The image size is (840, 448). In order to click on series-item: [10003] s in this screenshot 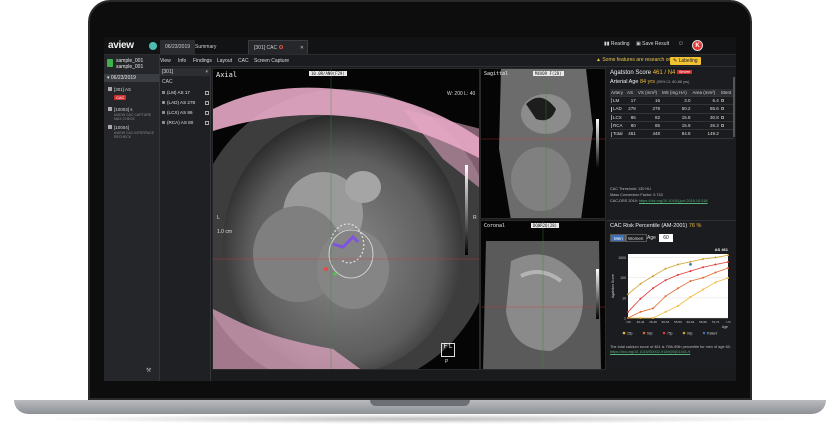, I will do `click(120, 109)`.